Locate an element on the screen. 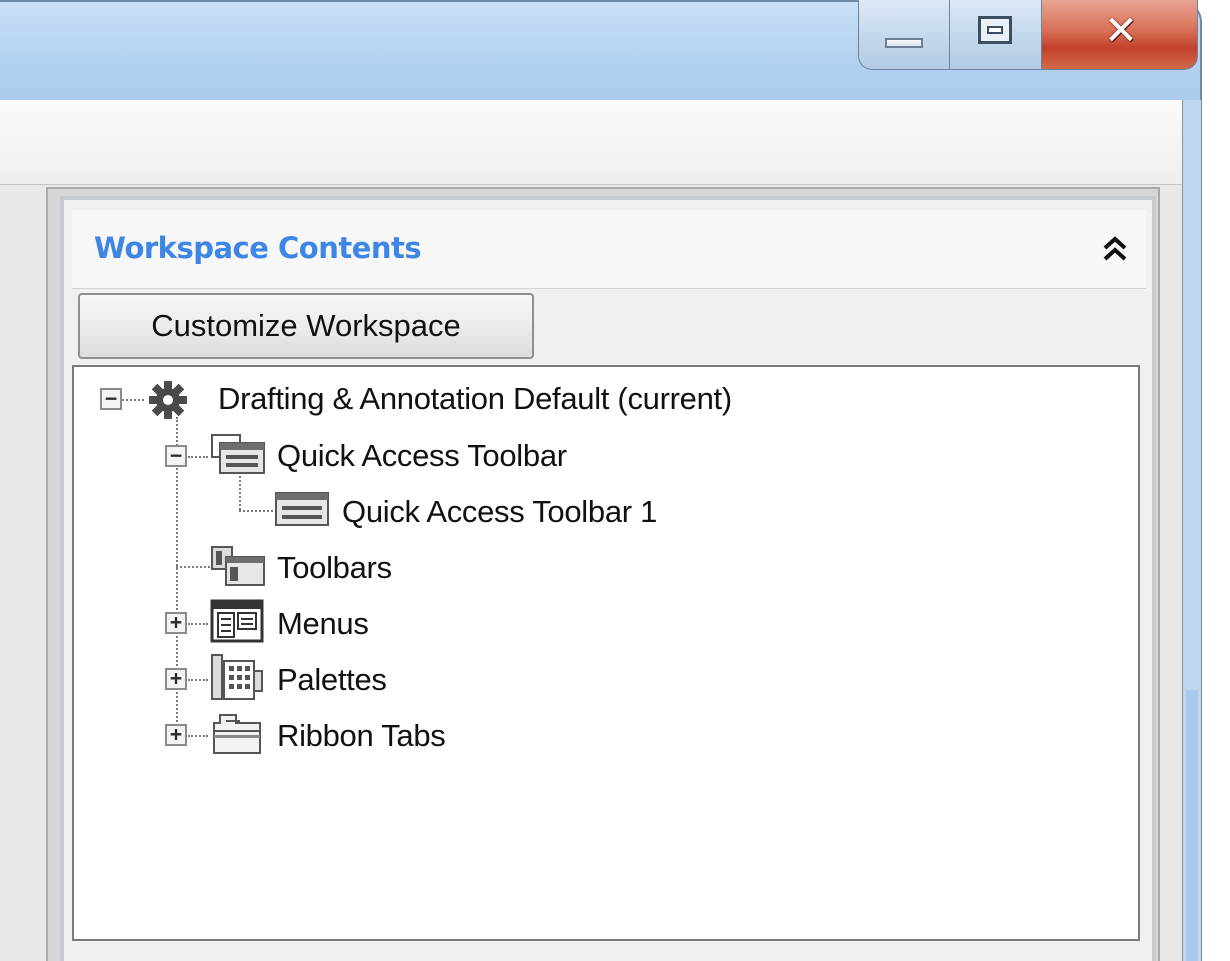  tree-item-label: Quick Access Toolbar is located at coordinates (422, 455).